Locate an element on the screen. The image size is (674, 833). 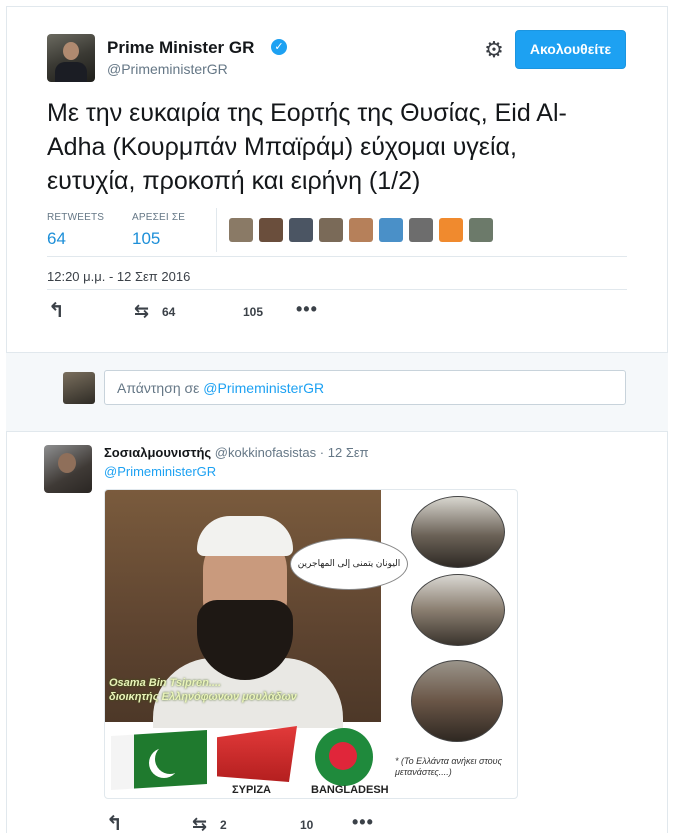
follow-button: Ακολουθείτε is located at coordinates (570, 49).